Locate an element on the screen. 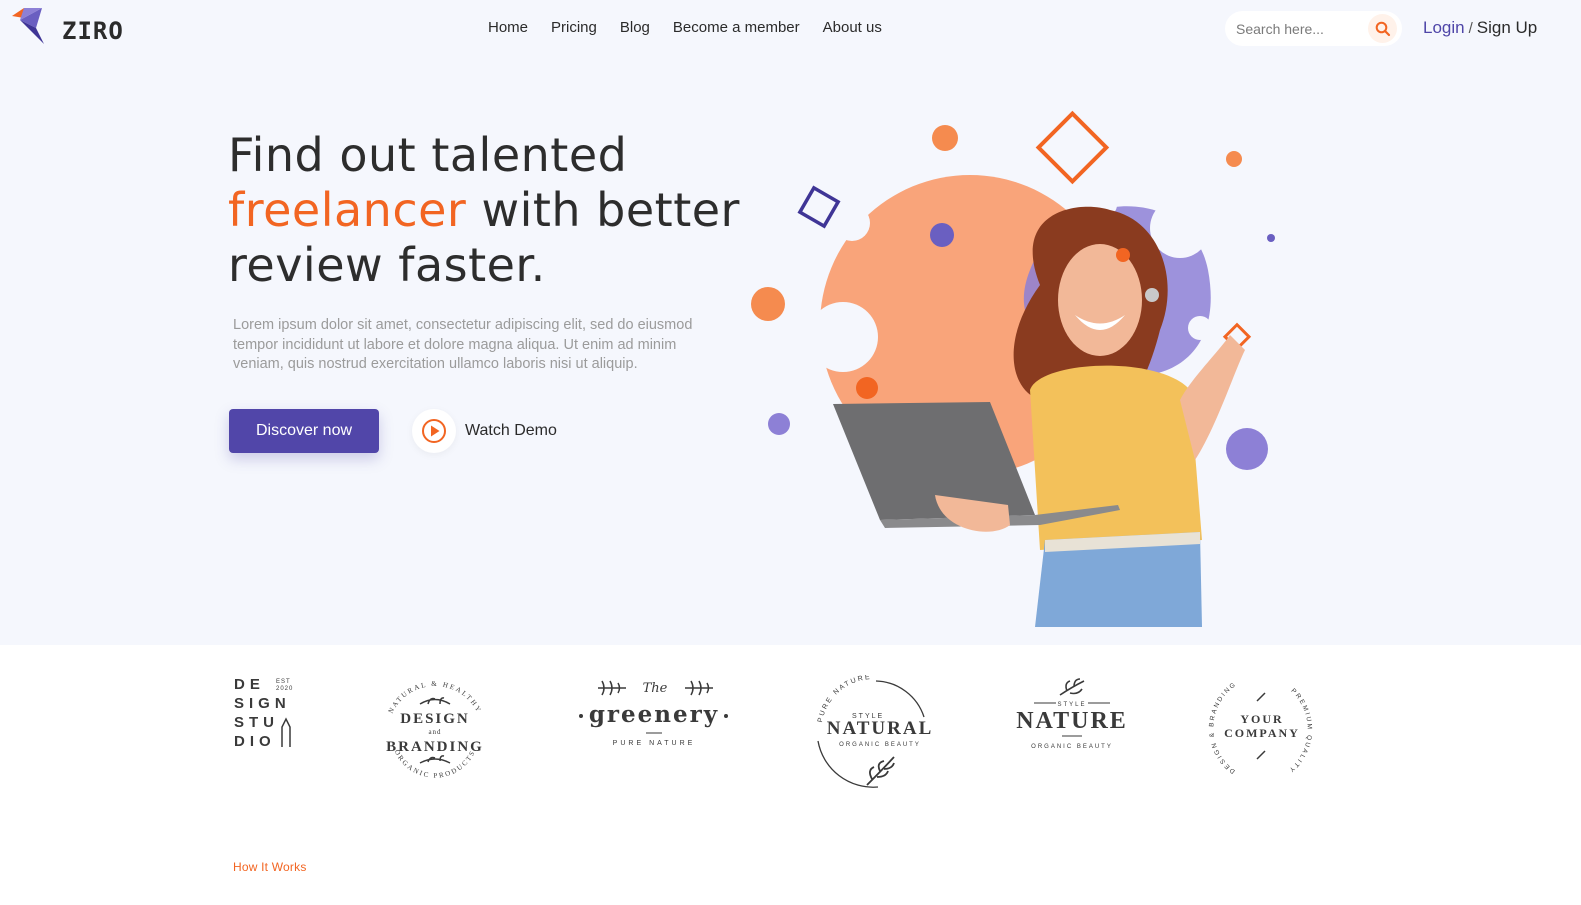  discover-now-button: Discover now is located at coordinates (304, 431).